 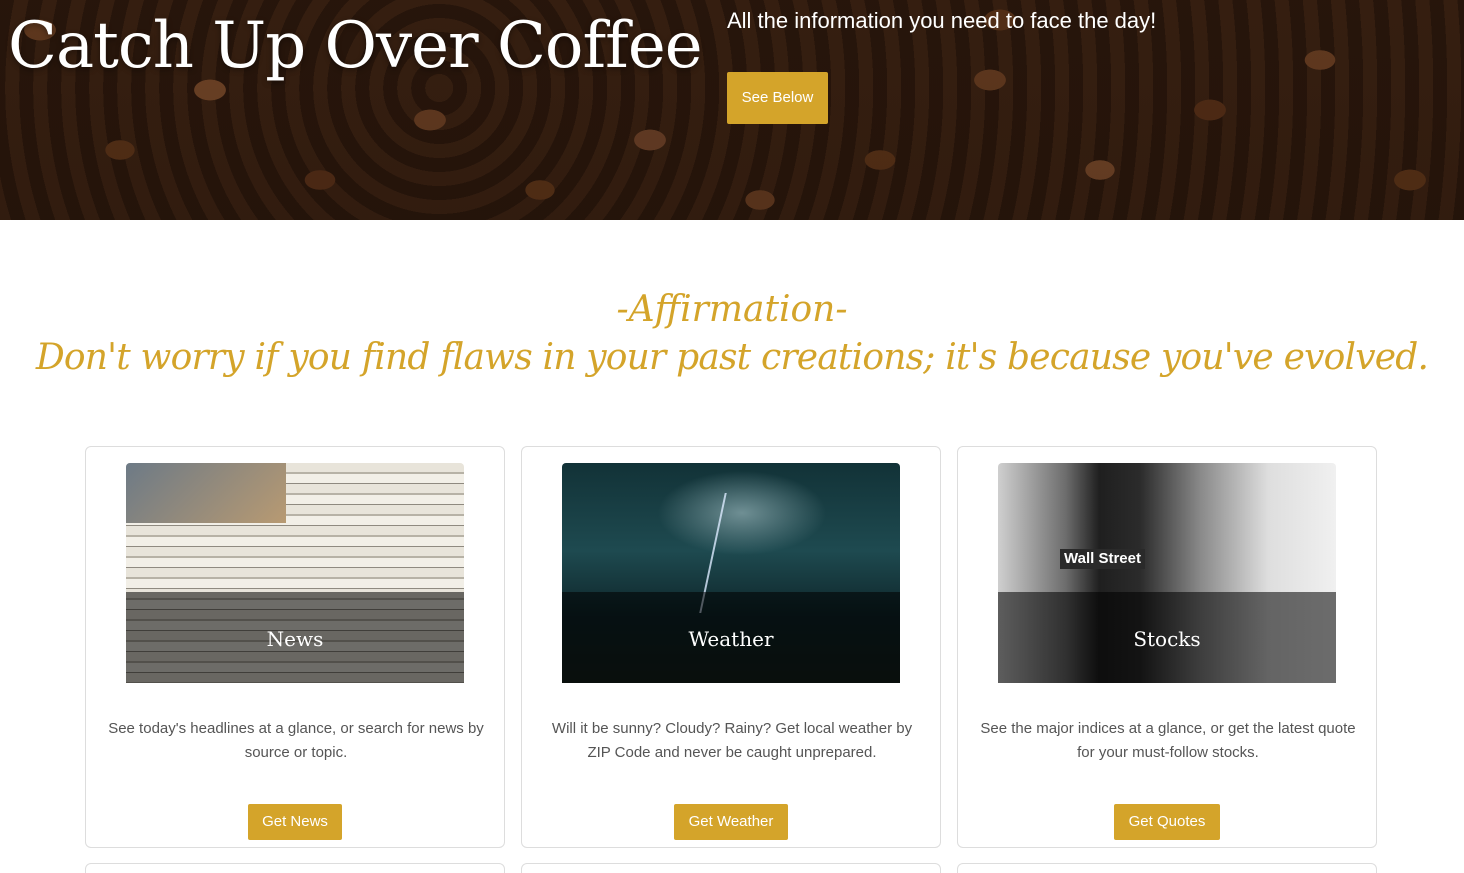 I want to click on get-weather-button: Get Weather, so click(x=731, y=822).